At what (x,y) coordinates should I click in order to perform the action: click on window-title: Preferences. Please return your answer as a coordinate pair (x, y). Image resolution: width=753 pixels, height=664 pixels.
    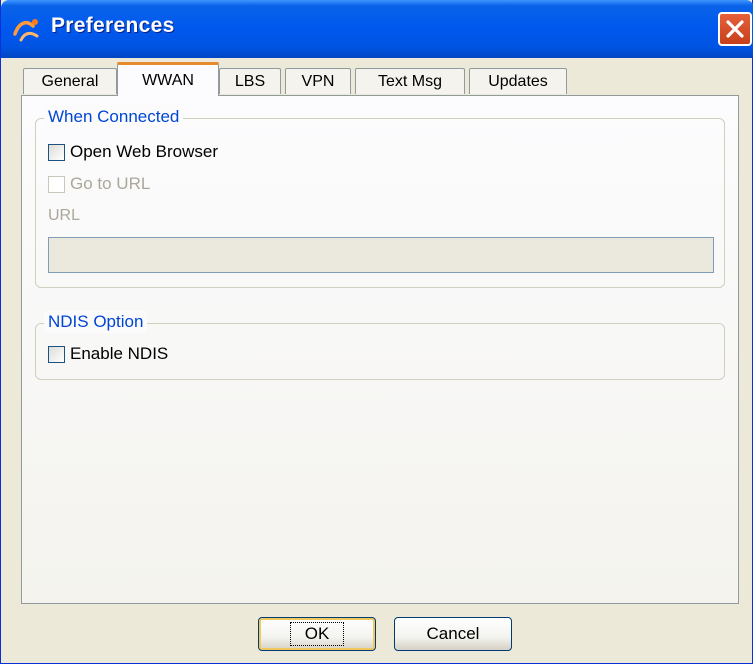
    Looking at the image, I should click on (113, 25).